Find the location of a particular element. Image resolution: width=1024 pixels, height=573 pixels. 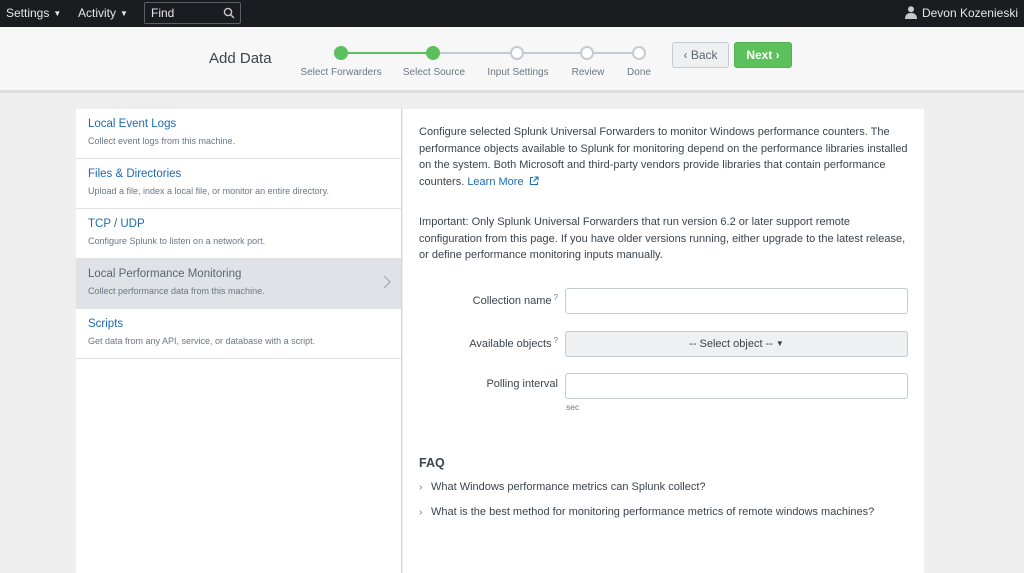

polling-interval-label: Polling interval is located at coordinates (522, 384).